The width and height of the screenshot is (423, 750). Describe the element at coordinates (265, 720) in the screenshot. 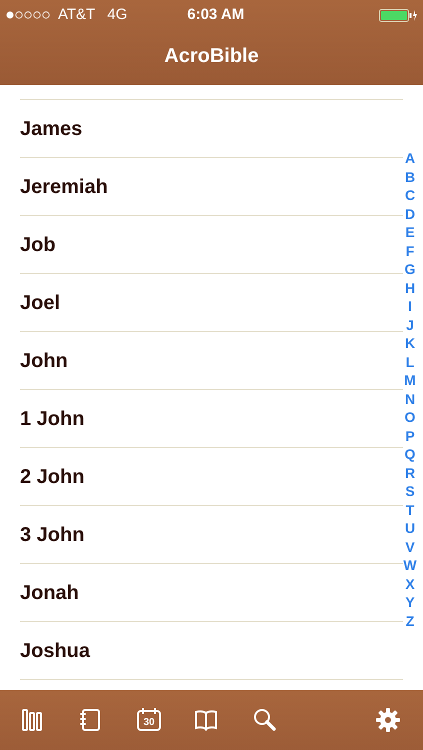

I see `search-icon` at that location.